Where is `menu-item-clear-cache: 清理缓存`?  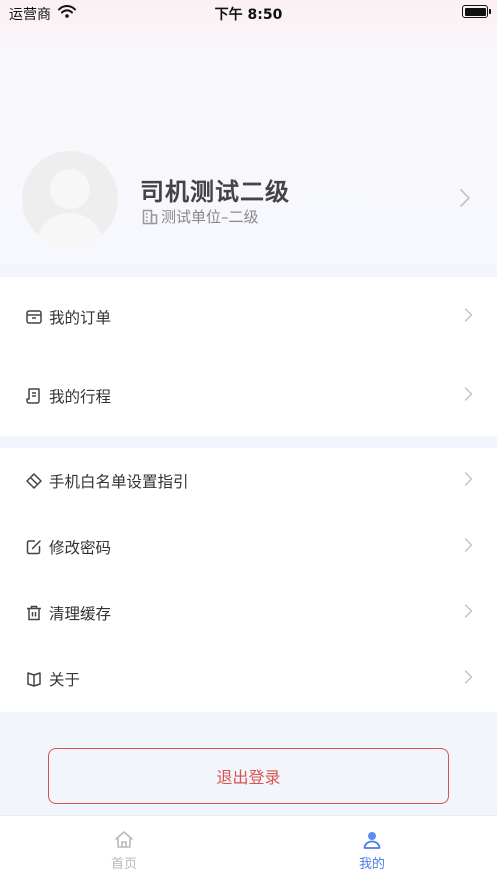 menu-item-clear-cache: 清理缓存 is located at coordinates (248, 613).